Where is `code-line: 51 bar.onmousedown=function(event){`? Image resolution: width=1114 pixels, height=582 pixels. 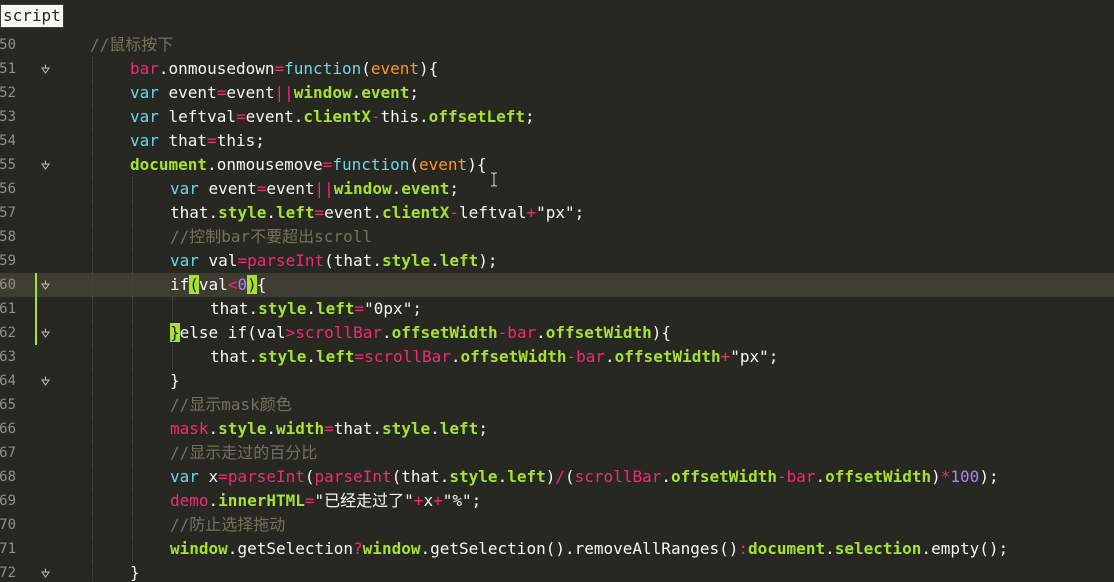
code-line: 51 bar.onmousedown=function(event){ is located at coordinates (557, 69).